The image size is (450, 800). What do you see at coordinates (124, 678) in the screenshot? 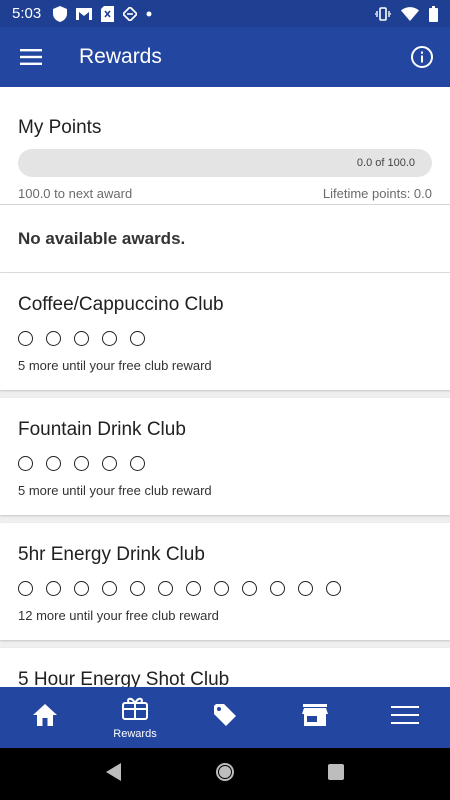
I see `club-title: 5 Hour Energy Shot Club` at bounding box center [124, 678].